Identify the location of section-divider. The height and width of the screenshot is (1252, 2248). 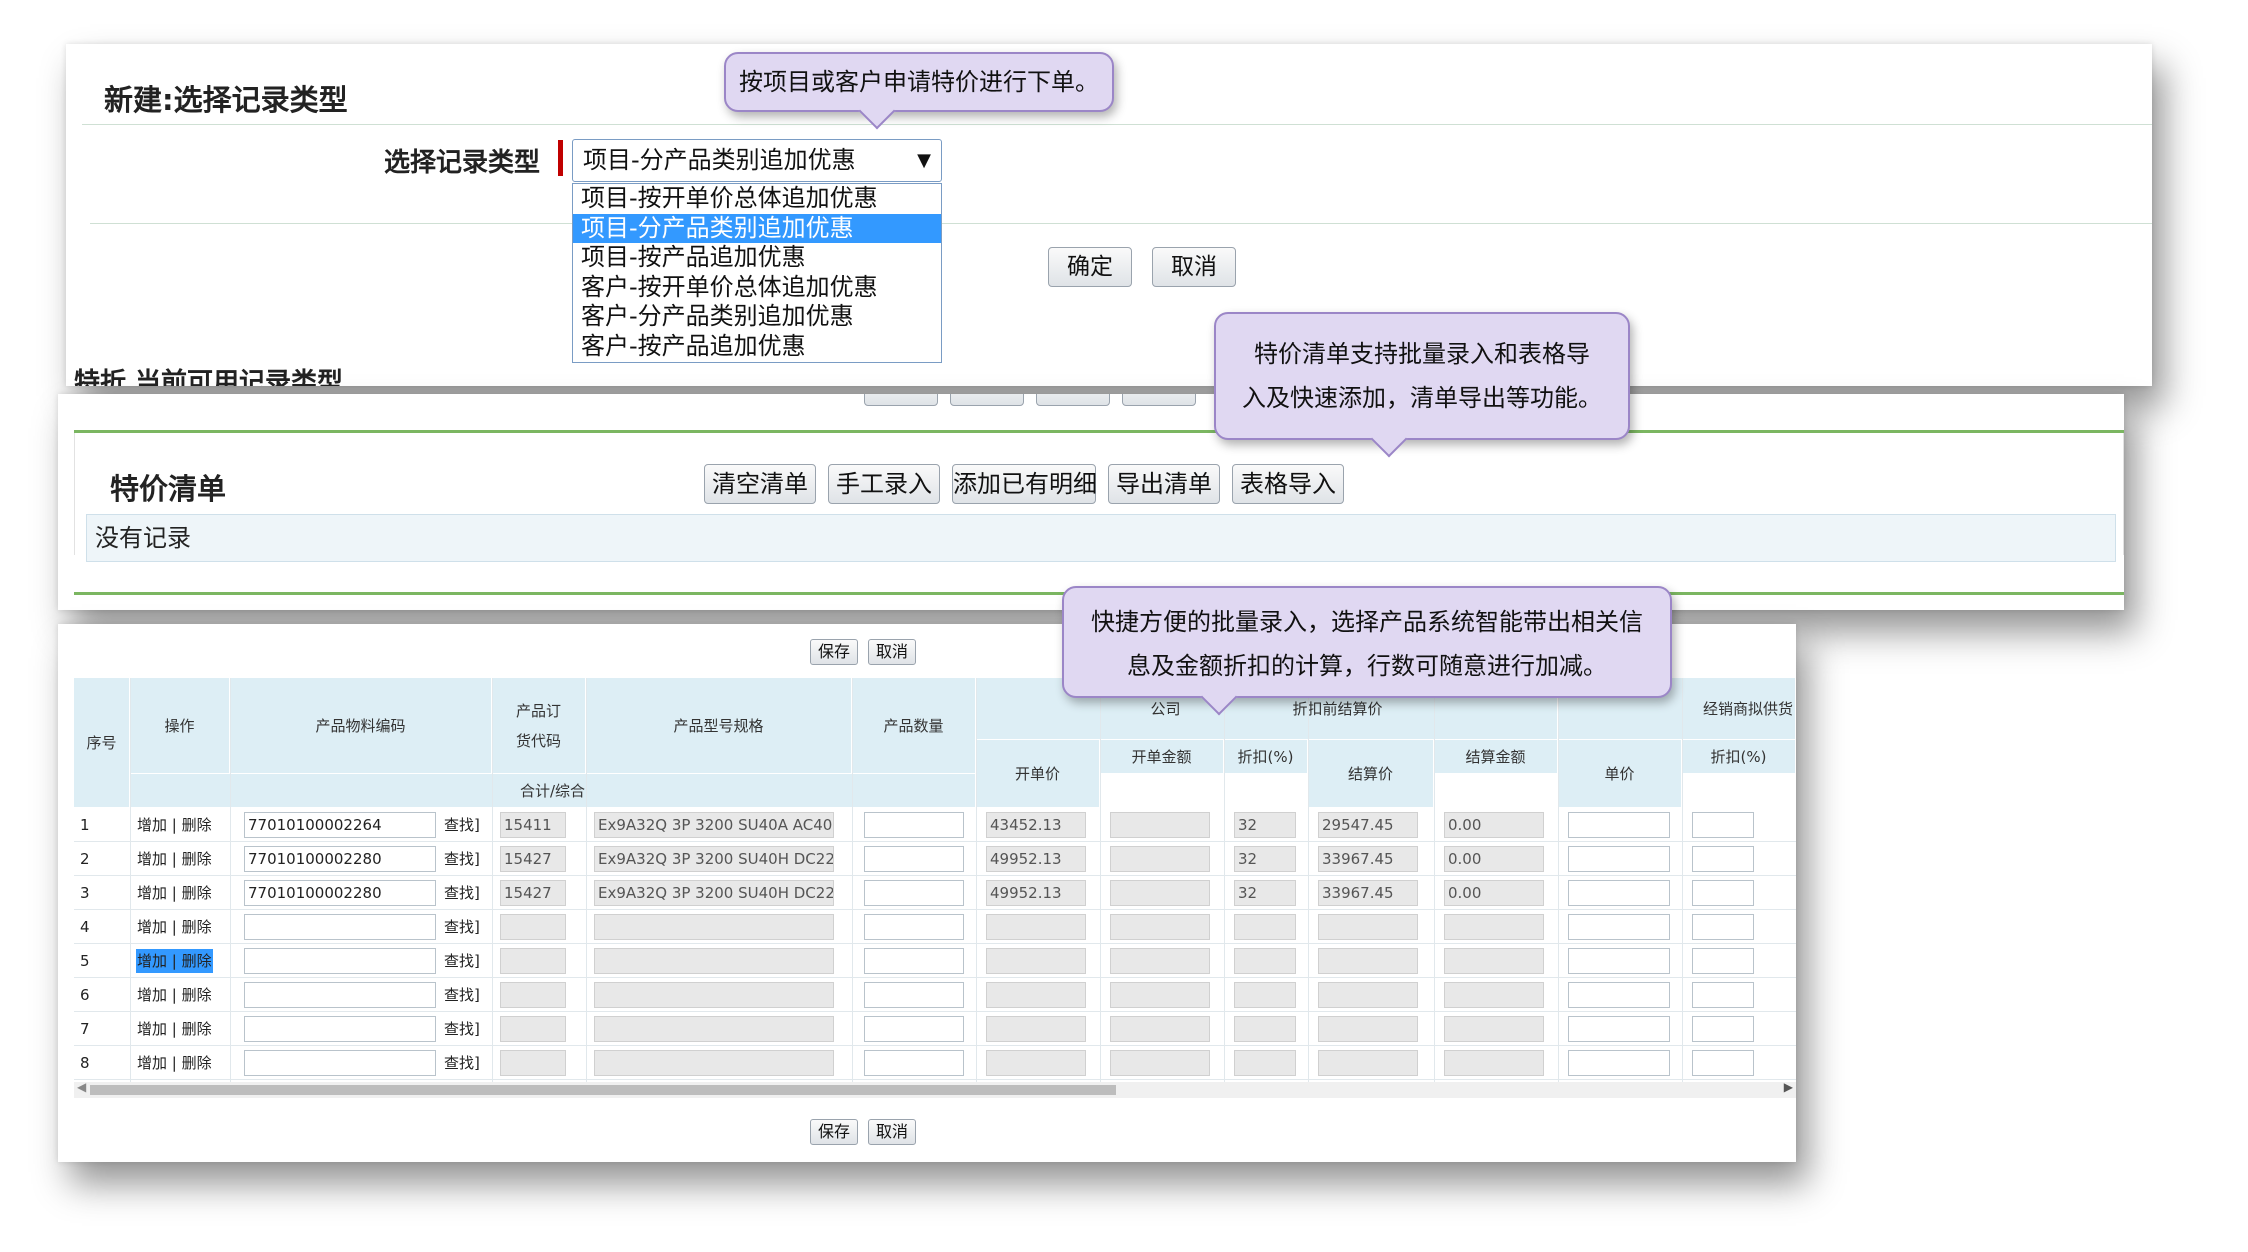
(1099, 431).